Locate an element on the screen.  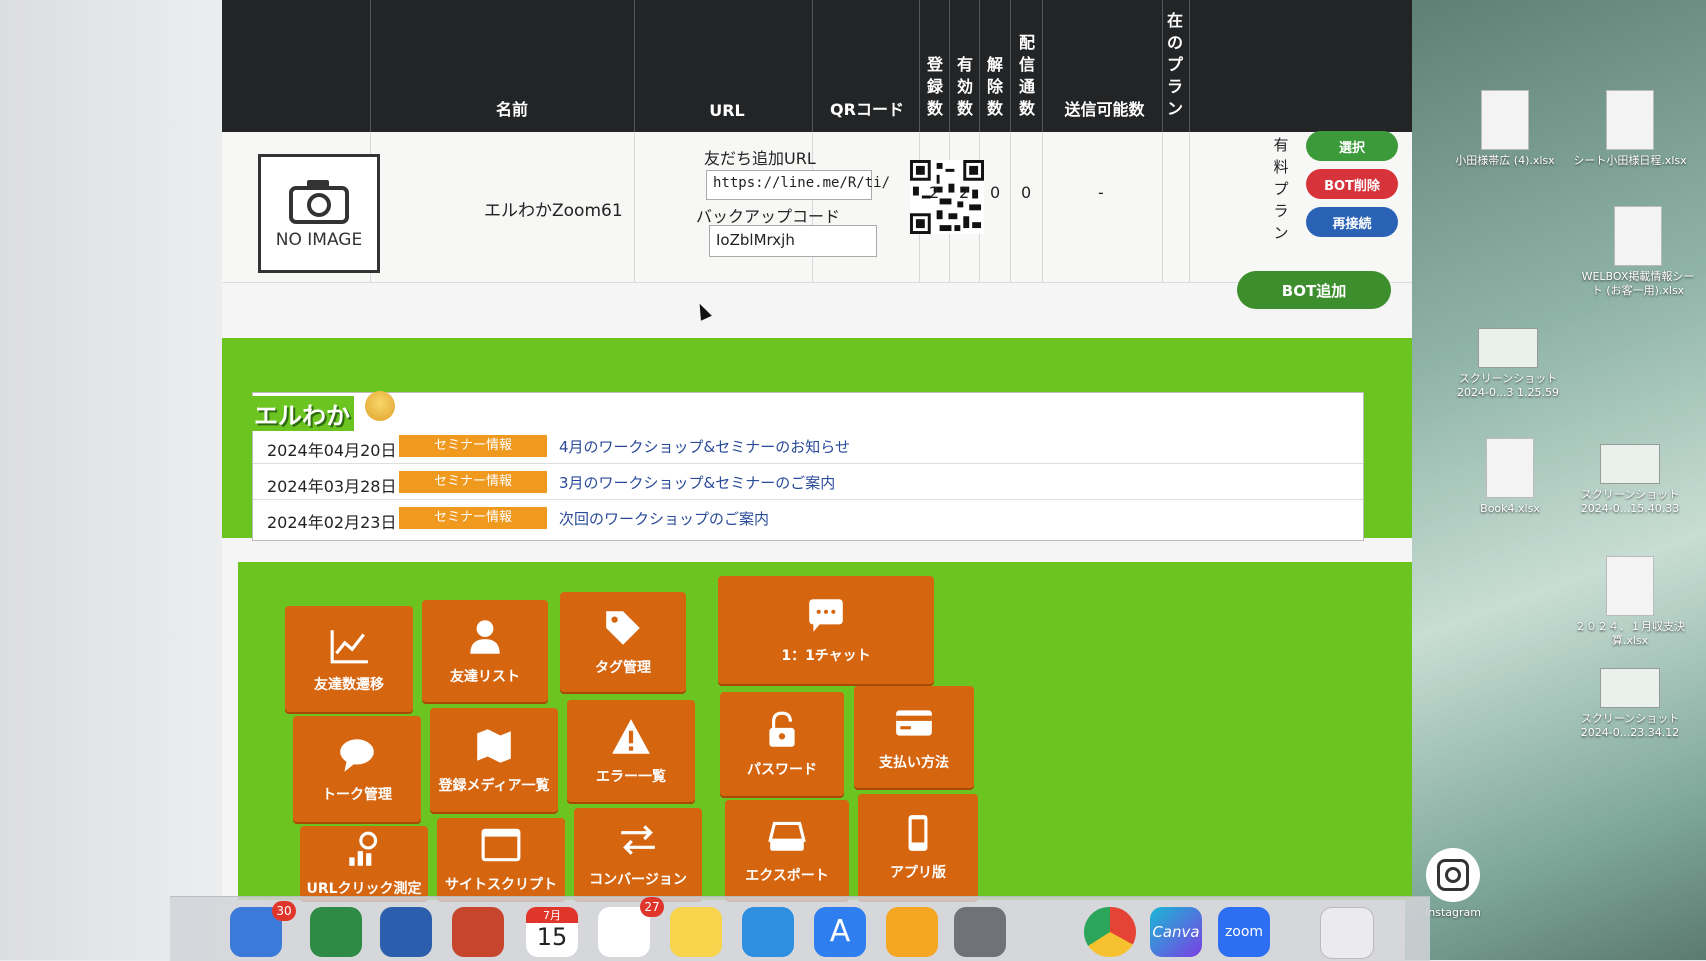
menu-label: 1：1チャット is located at coordinates (826, 656).